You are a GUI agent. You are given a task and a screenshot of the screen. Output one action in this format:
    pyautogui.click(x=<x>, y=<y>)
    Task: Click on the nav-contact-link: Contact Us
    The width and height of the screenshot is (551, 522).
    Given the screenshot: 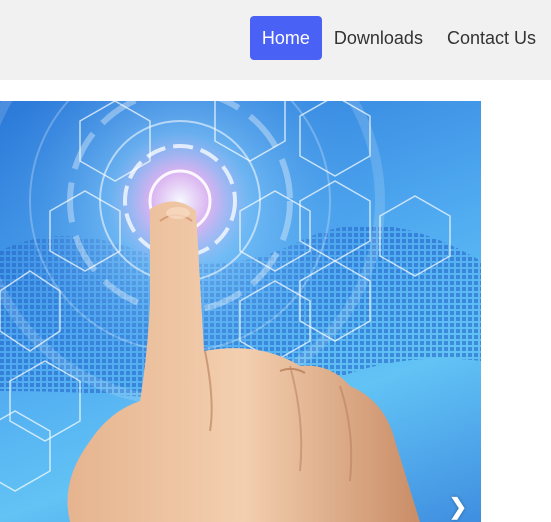 What is the action you would take?
    pyautogui.click(x=491, y=38)
    